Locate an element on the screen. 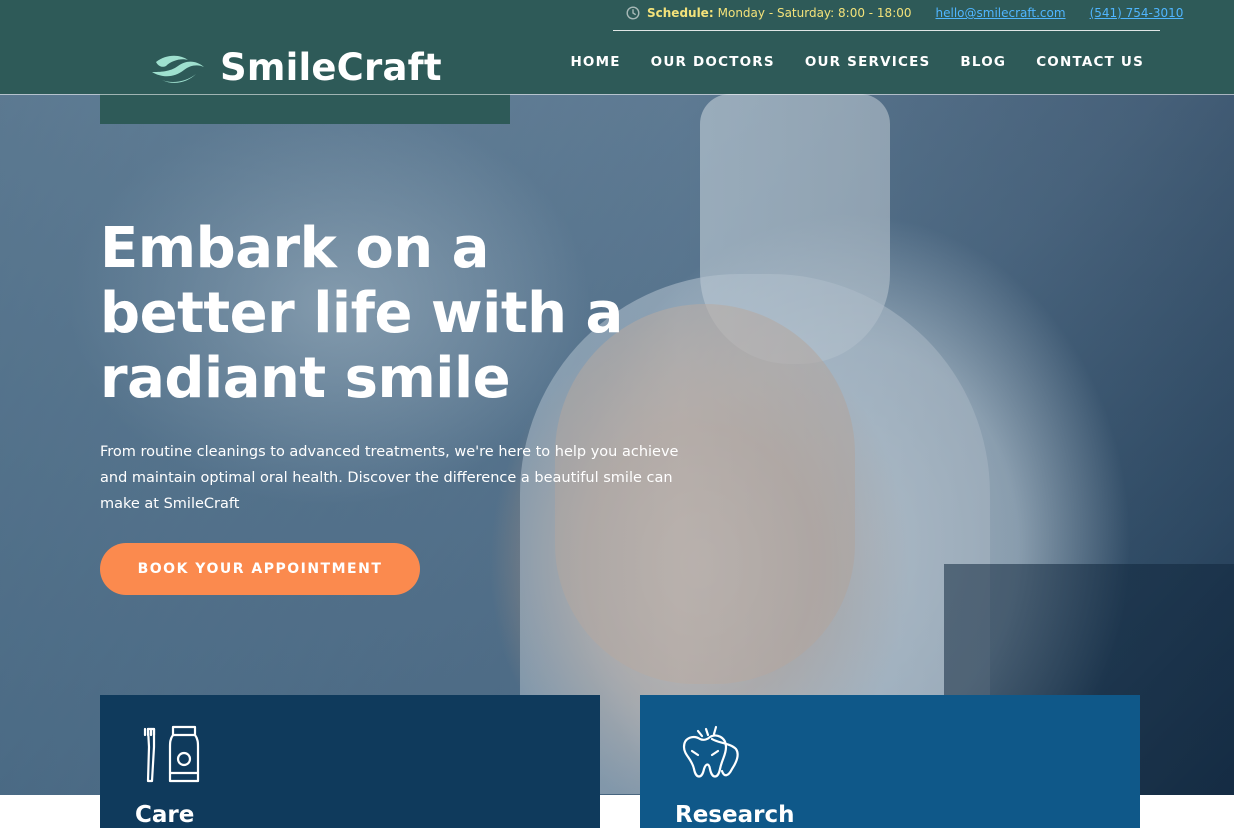  header-divider is located at coordinates (617, 94).